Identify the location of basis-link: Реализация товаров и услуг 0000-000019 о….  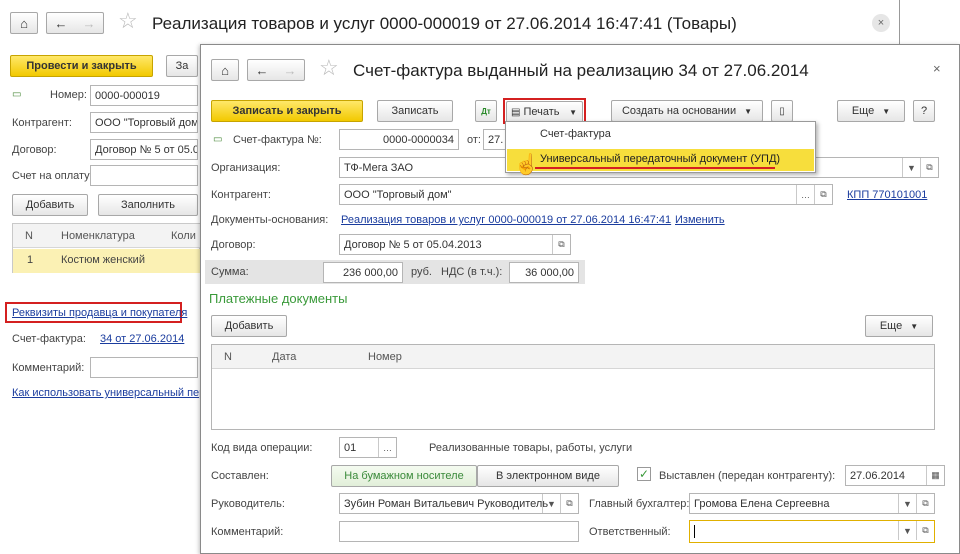
(506, 220).